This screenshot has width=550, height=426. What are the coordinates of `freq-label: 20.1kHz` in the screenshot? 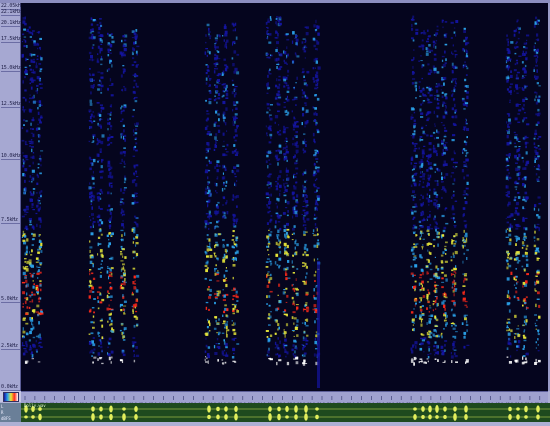 It's located at (11, 23).